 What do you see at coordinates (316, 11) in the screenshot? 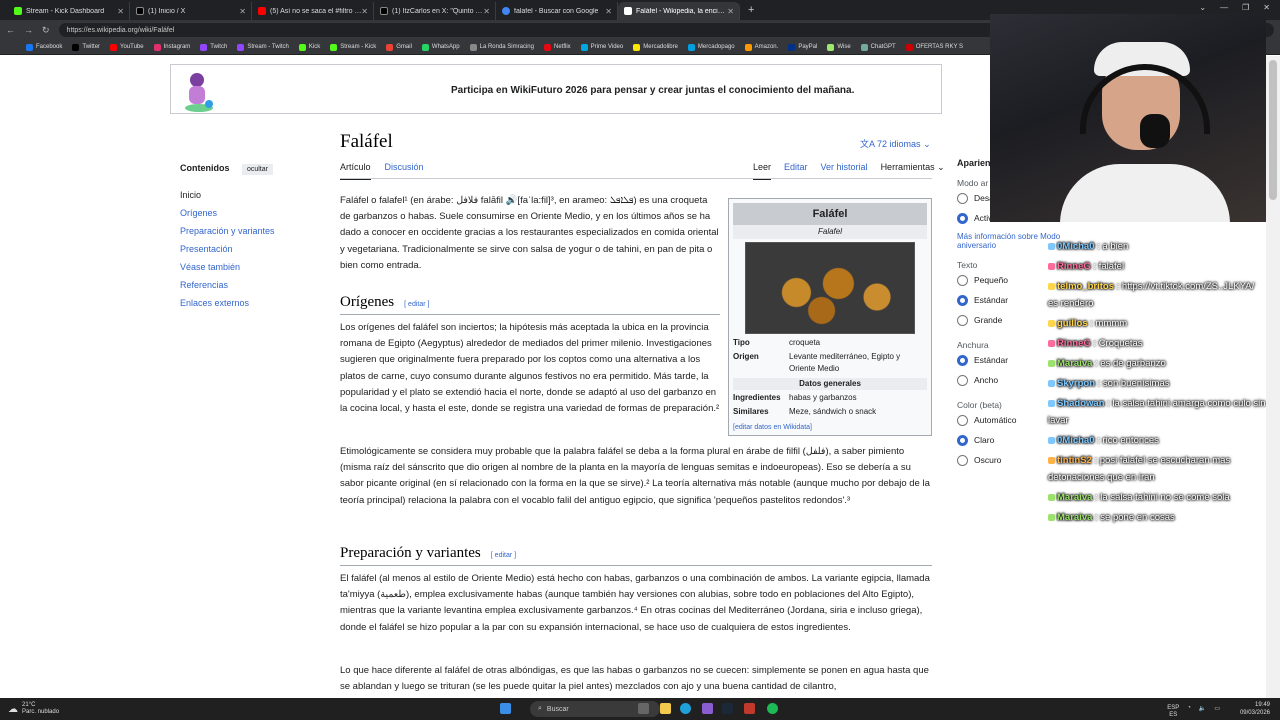
I see `tab-title: (5) Así no se saca el #filtro de haba` at bounding box center [316, 11].